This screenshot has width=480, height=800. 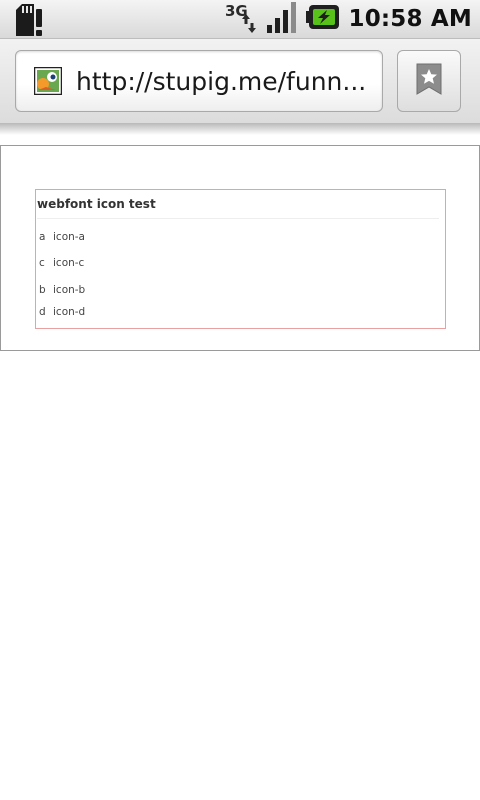 I want to click on icon-glyph: b, so click(x=42, y=290).